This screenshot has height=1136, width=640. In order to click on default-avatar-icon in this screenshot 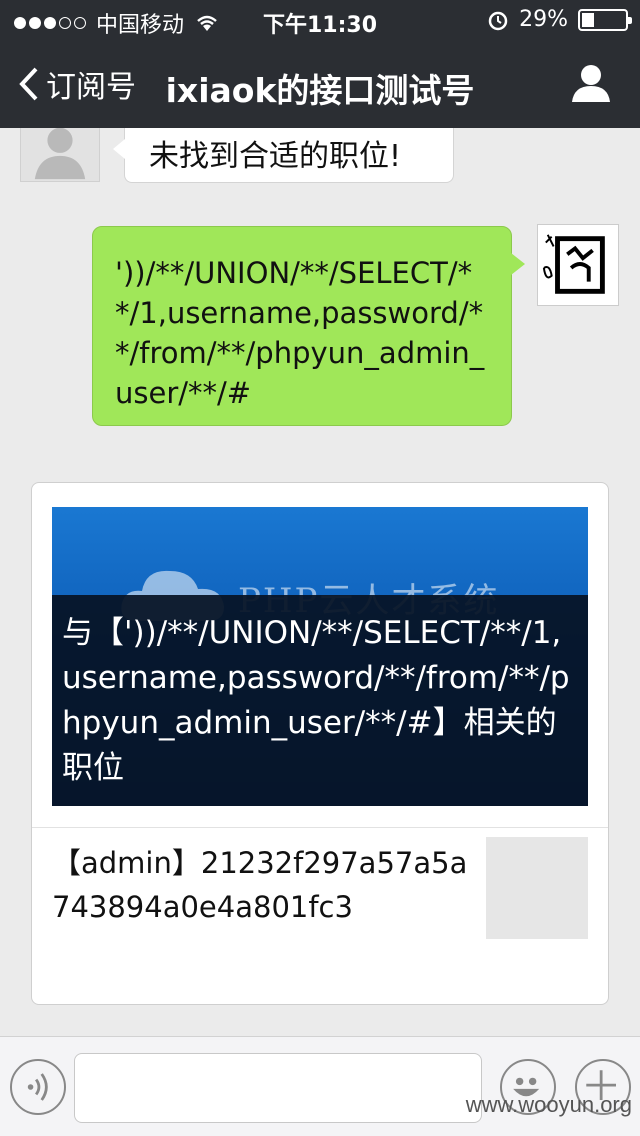, I will do `click(60, 154)`.